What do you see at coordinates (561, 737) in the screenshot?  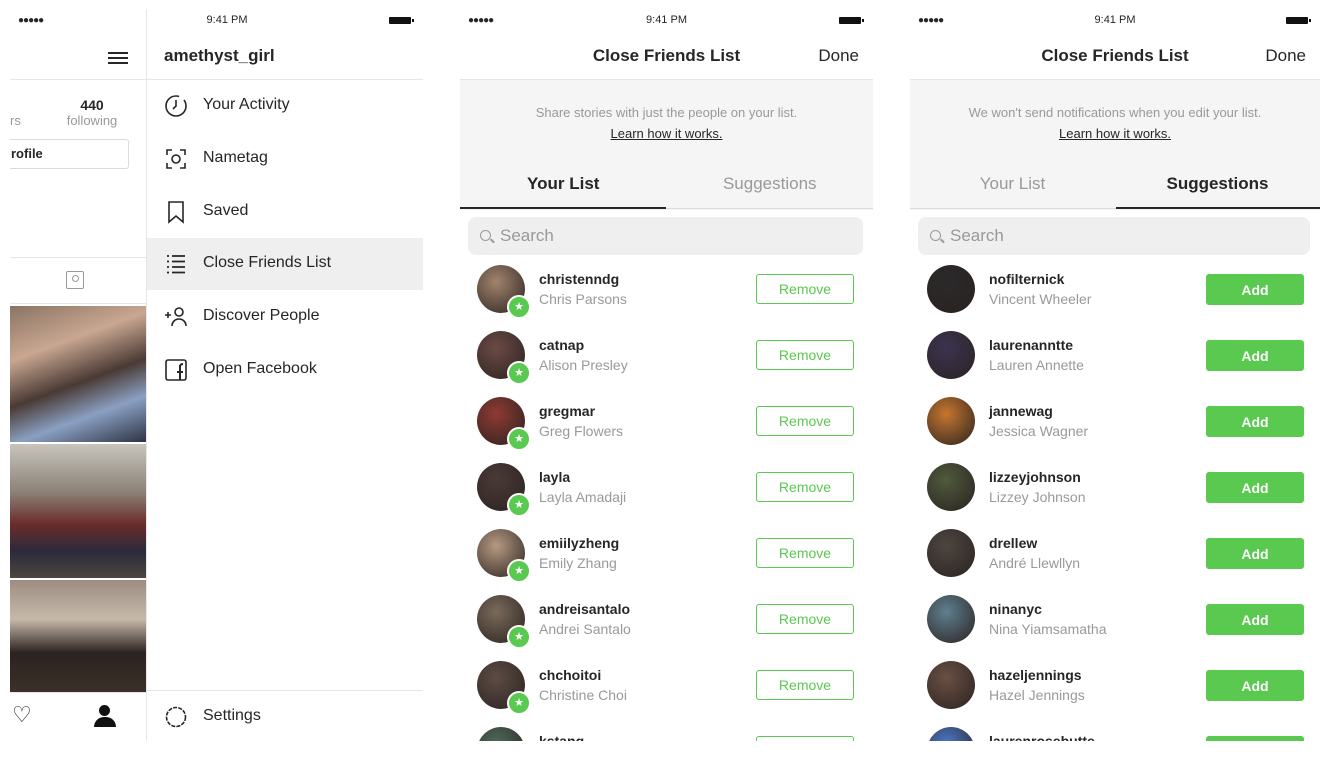 I see `username: kstang` at bounding box center [561, 737].